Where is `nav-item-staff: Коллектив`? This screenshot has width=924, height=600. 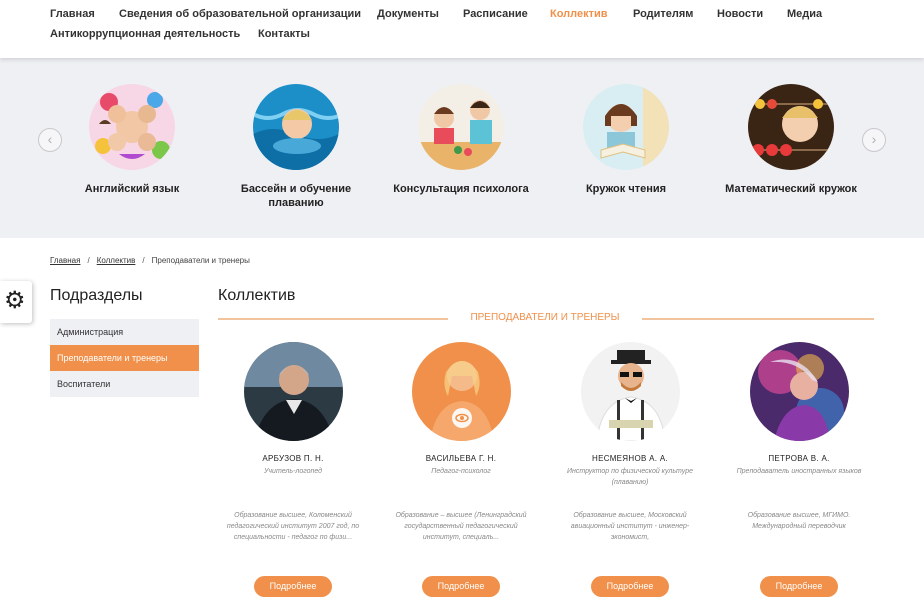 nav-item-staff: Коллектив is located at coordinates (579, 14).